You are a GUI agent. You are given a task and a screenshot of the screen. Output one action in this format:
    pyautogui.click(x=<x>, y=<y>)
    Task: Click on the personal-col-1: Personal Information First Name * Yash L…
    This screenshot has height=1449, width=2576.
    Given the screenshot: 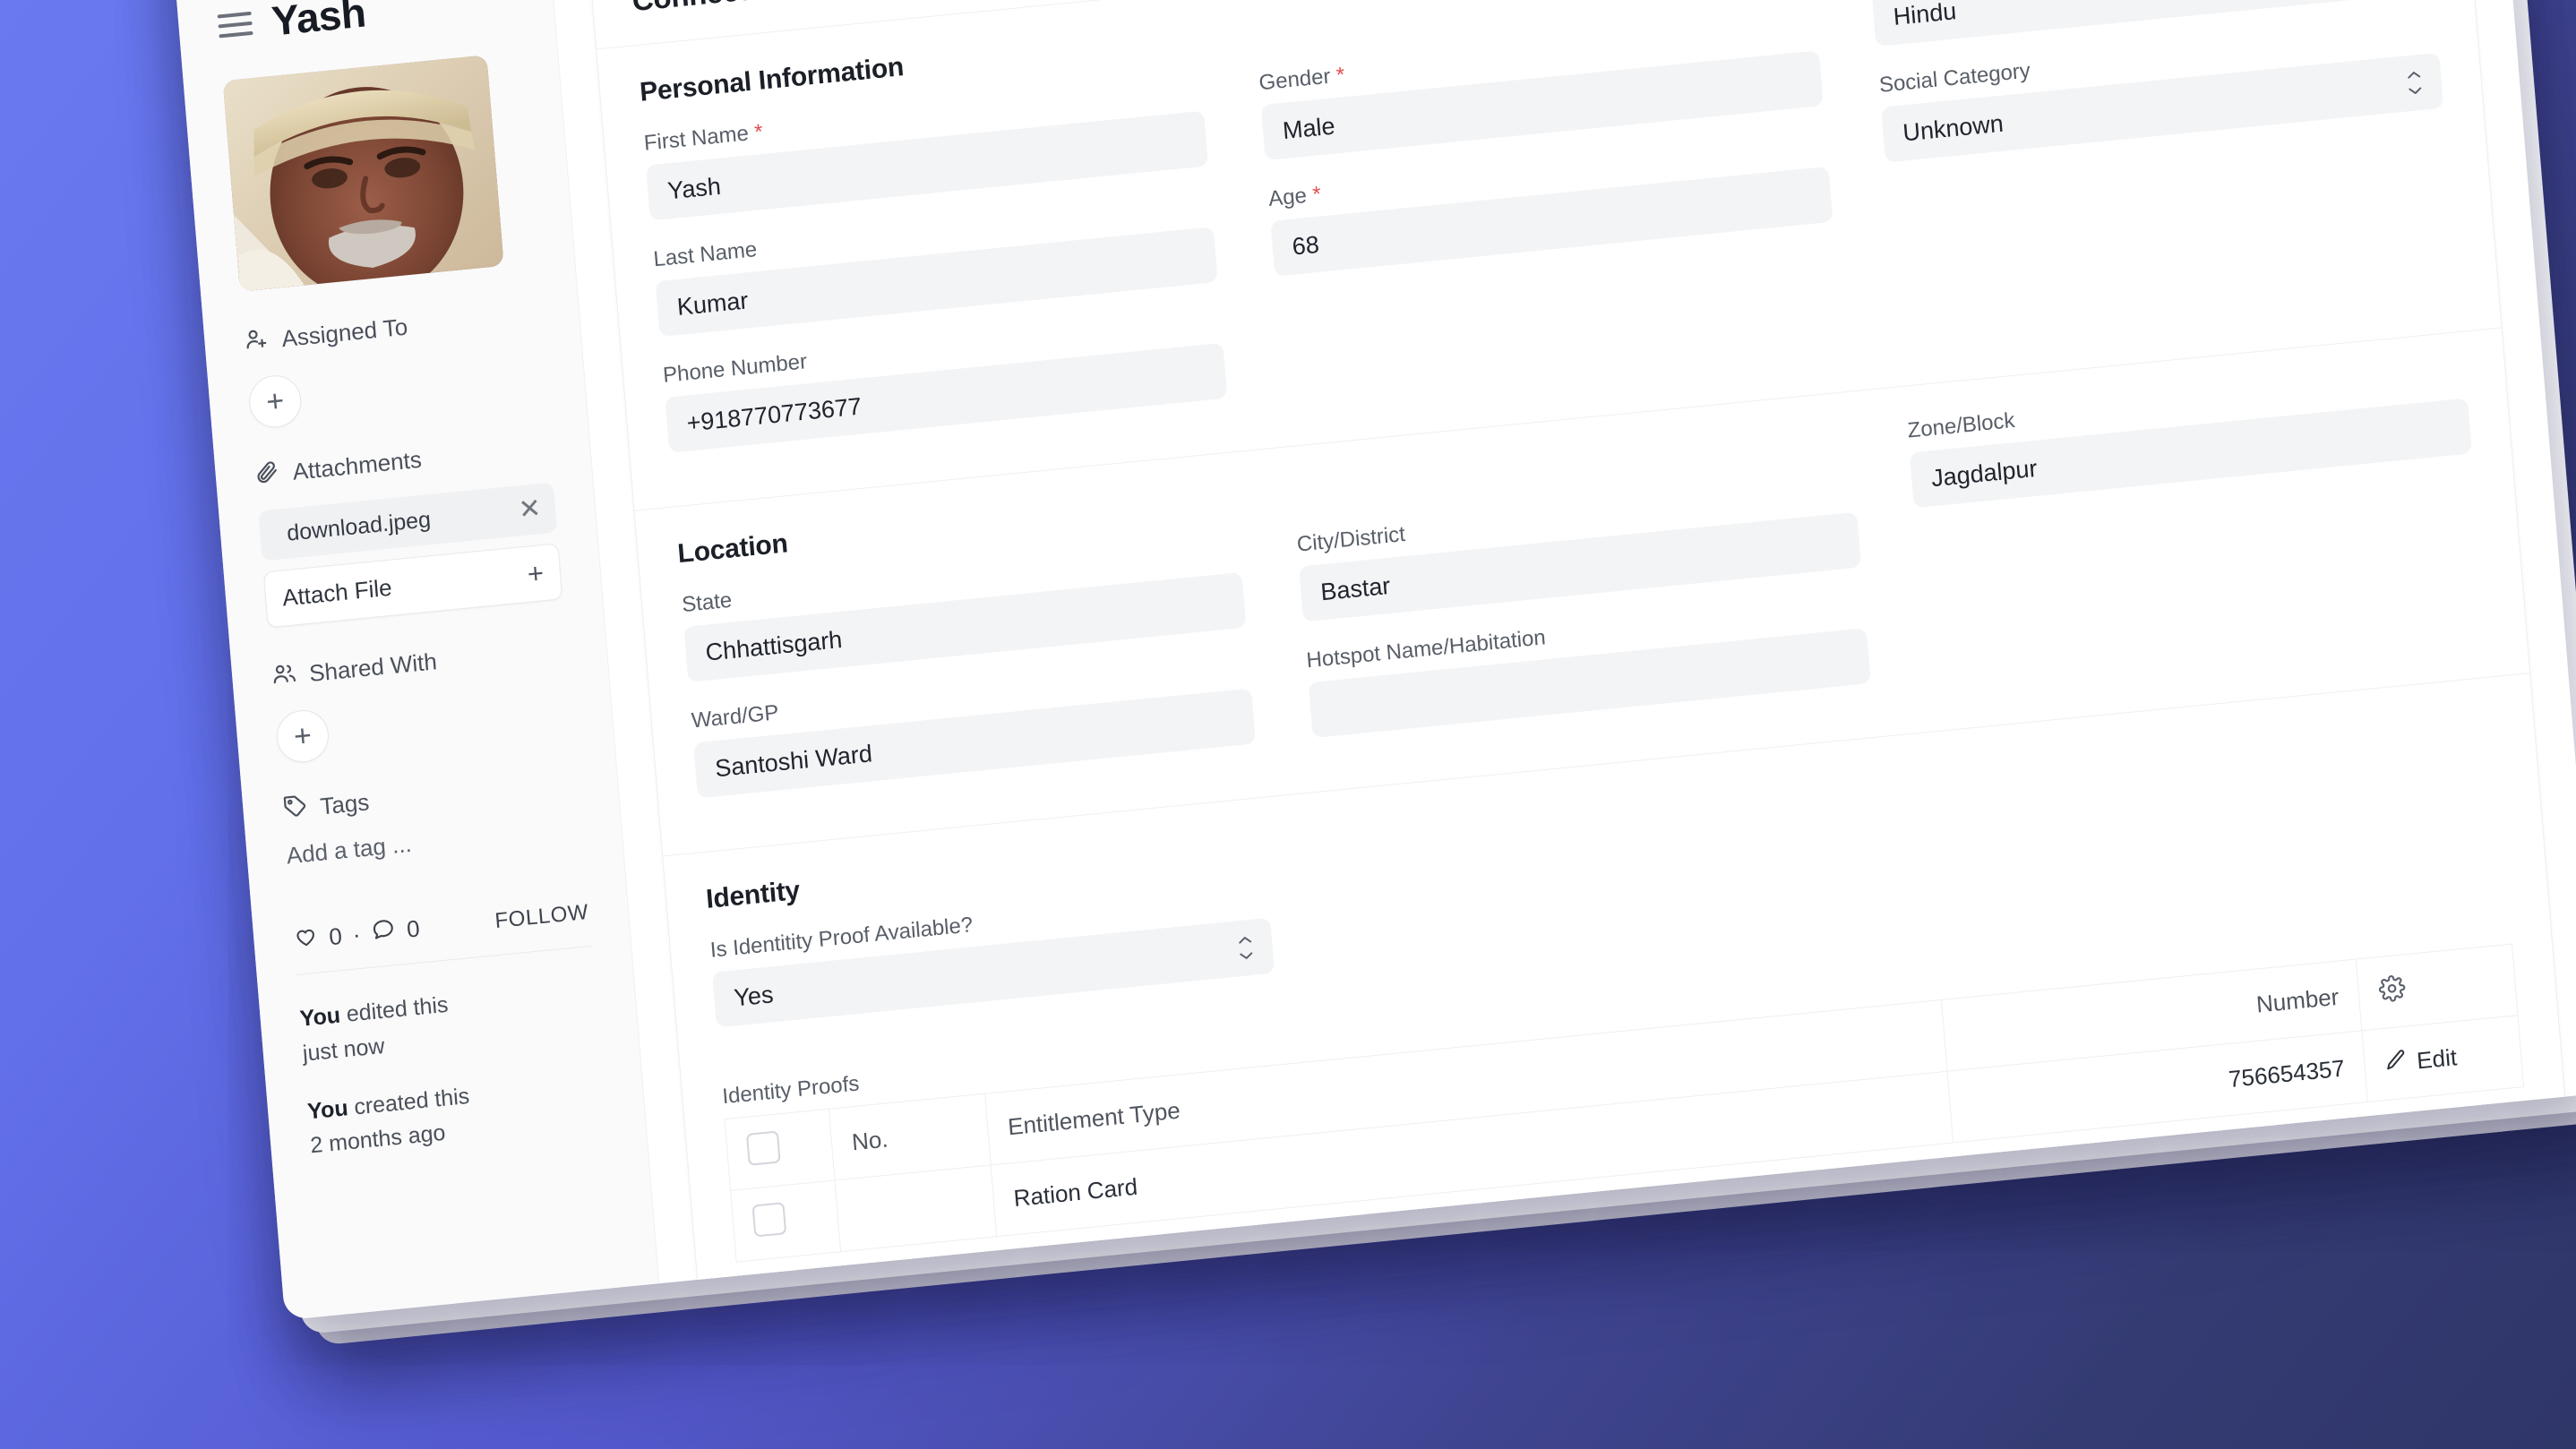 What is the action you would take?
    pyautogui.click(x=934, y=251)
    